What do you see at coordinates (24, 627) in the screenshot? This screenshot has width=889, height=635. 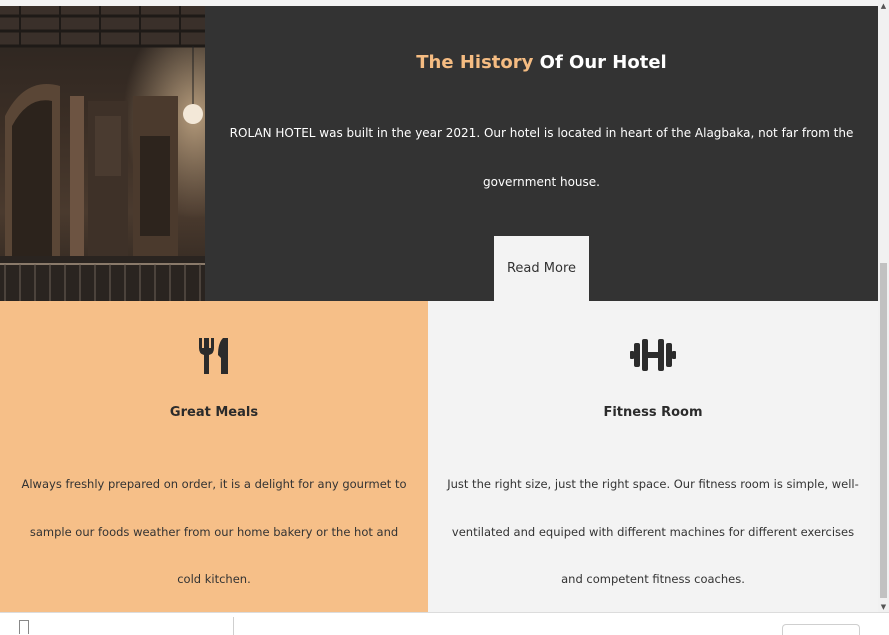 I see `file-icon` at bounding box center [24, 627].